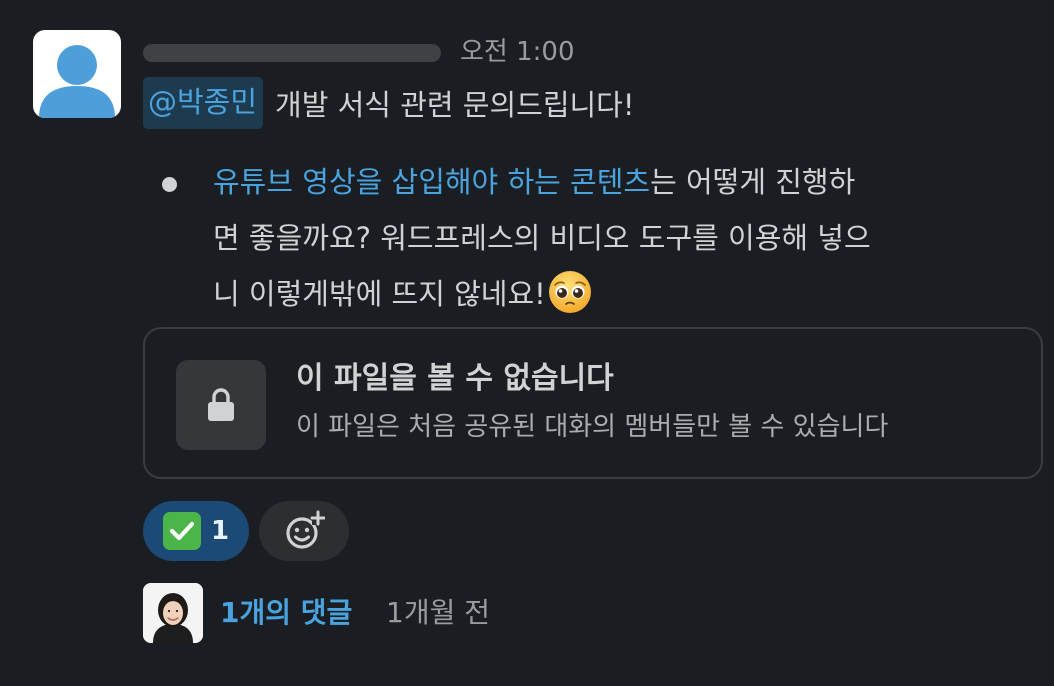 This screenshot has height=686, width=1054. I want to click on reply-avatar, so click(173, 613).